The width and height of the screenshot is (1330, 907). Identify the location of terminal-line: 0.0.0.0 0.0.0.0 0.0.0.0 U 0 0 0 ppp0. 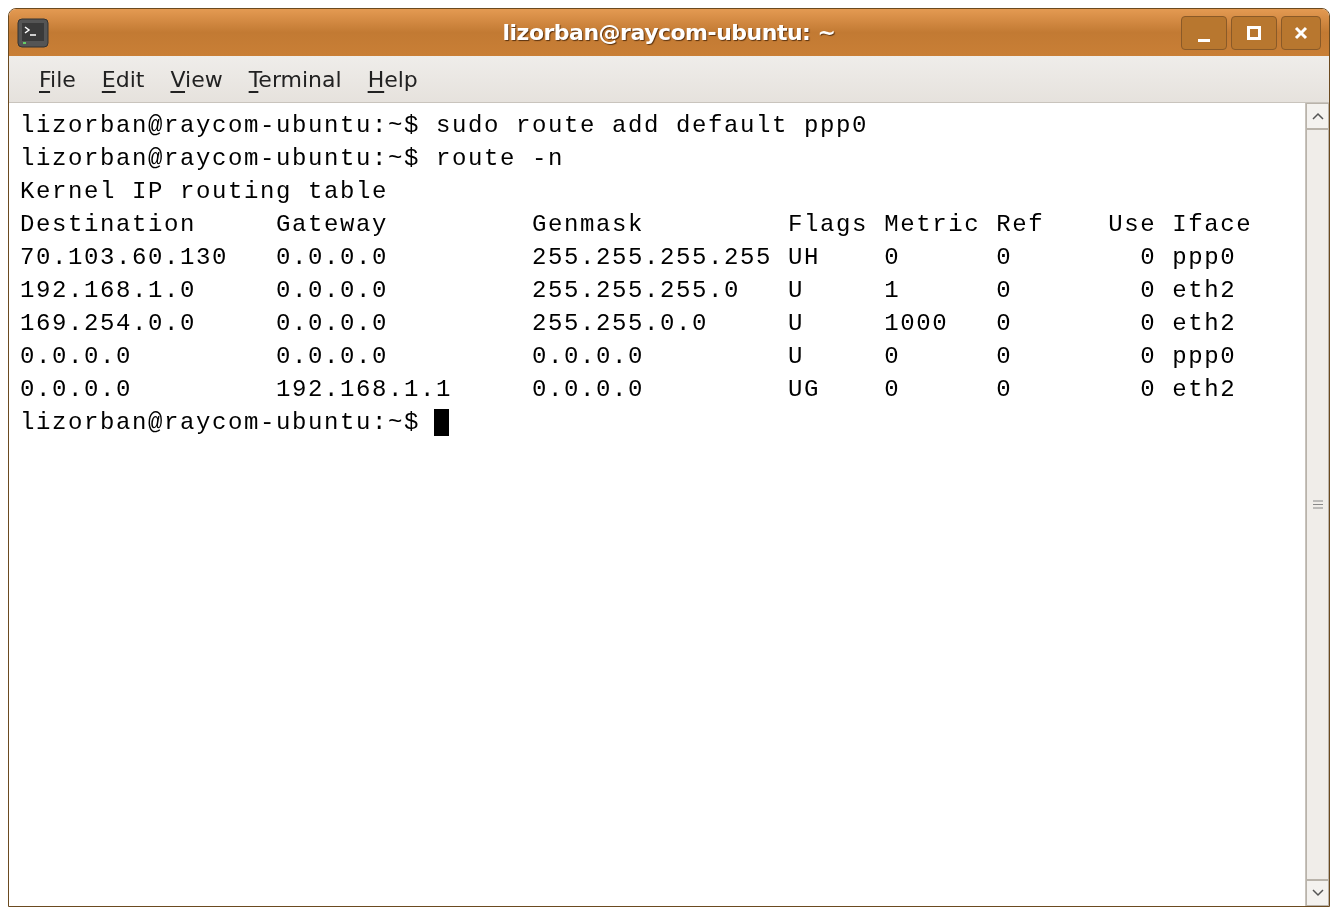
(628, 357).